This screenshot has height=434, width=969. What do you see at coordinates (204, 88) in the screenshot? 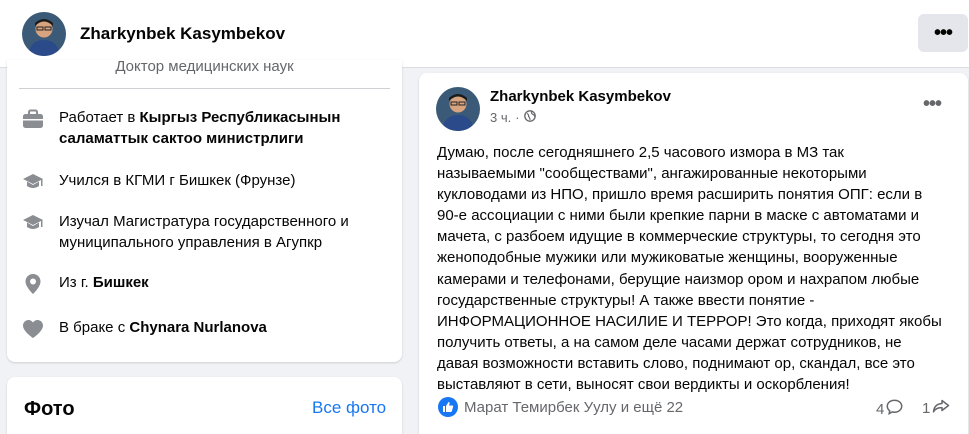
I see `intro-divider` at bounding box center [204, 88].